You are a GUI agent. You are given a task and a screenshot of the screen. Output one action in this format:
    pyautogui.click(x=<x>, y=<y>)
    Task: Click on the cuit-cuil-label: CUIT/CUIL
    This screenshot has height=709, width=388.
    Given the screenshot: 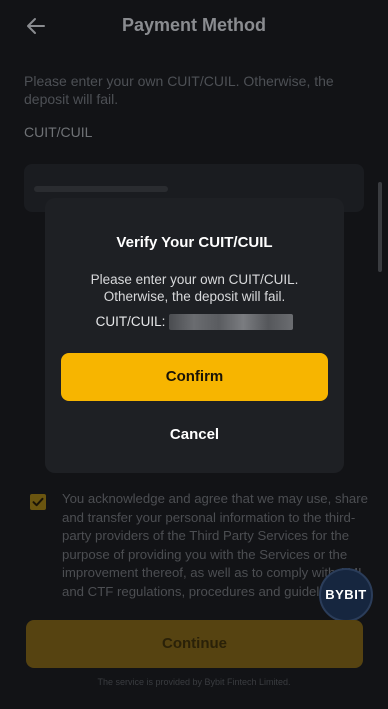 What is the action you would take?
    pyautogui.click(x=58, y=132)
    